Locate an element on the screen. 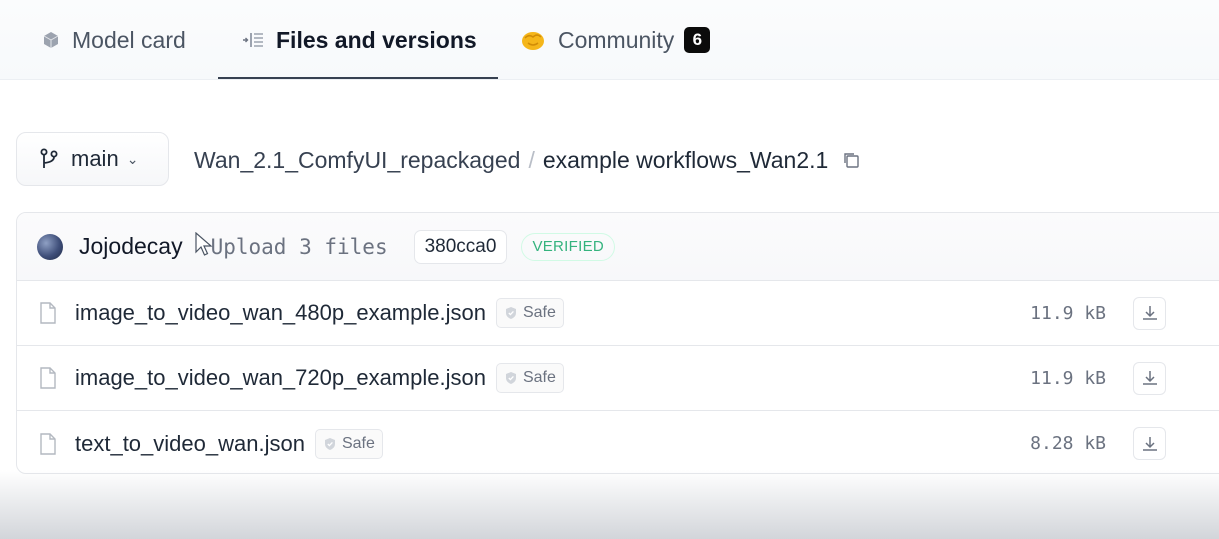  list-icon is located at coordinates (253, 40).